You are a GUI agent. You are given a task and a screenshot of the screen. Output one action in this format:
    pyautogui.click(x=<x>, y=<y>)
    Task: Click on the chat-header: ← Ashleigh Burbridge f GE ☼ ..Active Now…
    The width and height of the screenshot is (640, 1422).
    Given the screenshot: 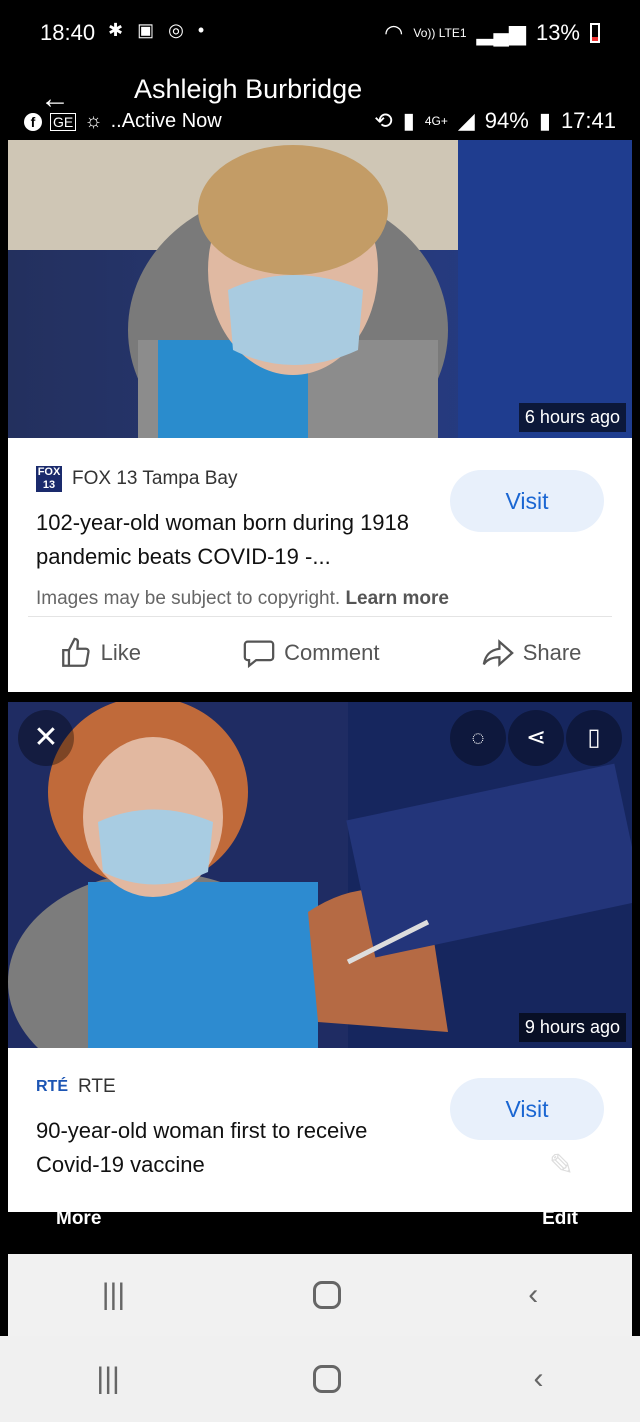 What is the action you would take?
    pyautogui.click(x=320, y=101)
    